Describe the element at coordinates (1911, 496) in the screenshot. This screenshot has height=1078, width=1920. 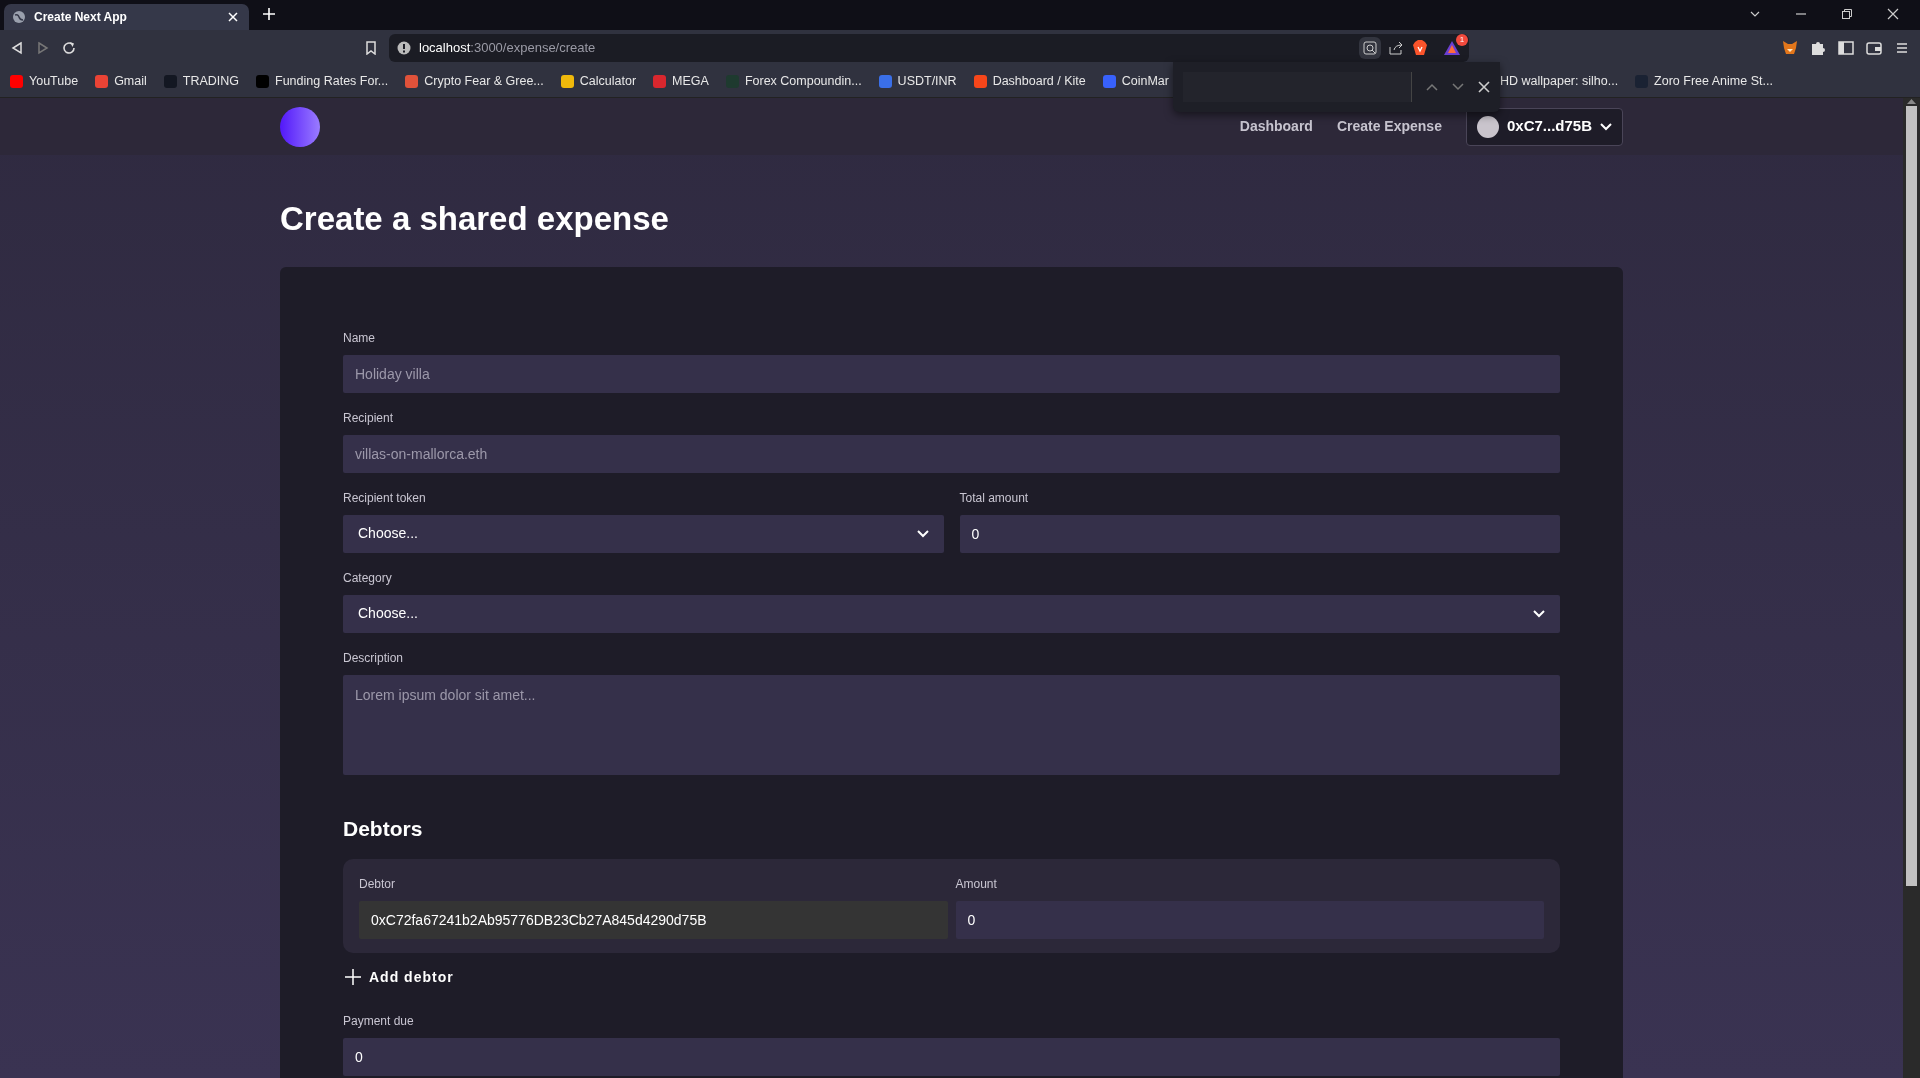
I see `scroll-thumb` at that location.